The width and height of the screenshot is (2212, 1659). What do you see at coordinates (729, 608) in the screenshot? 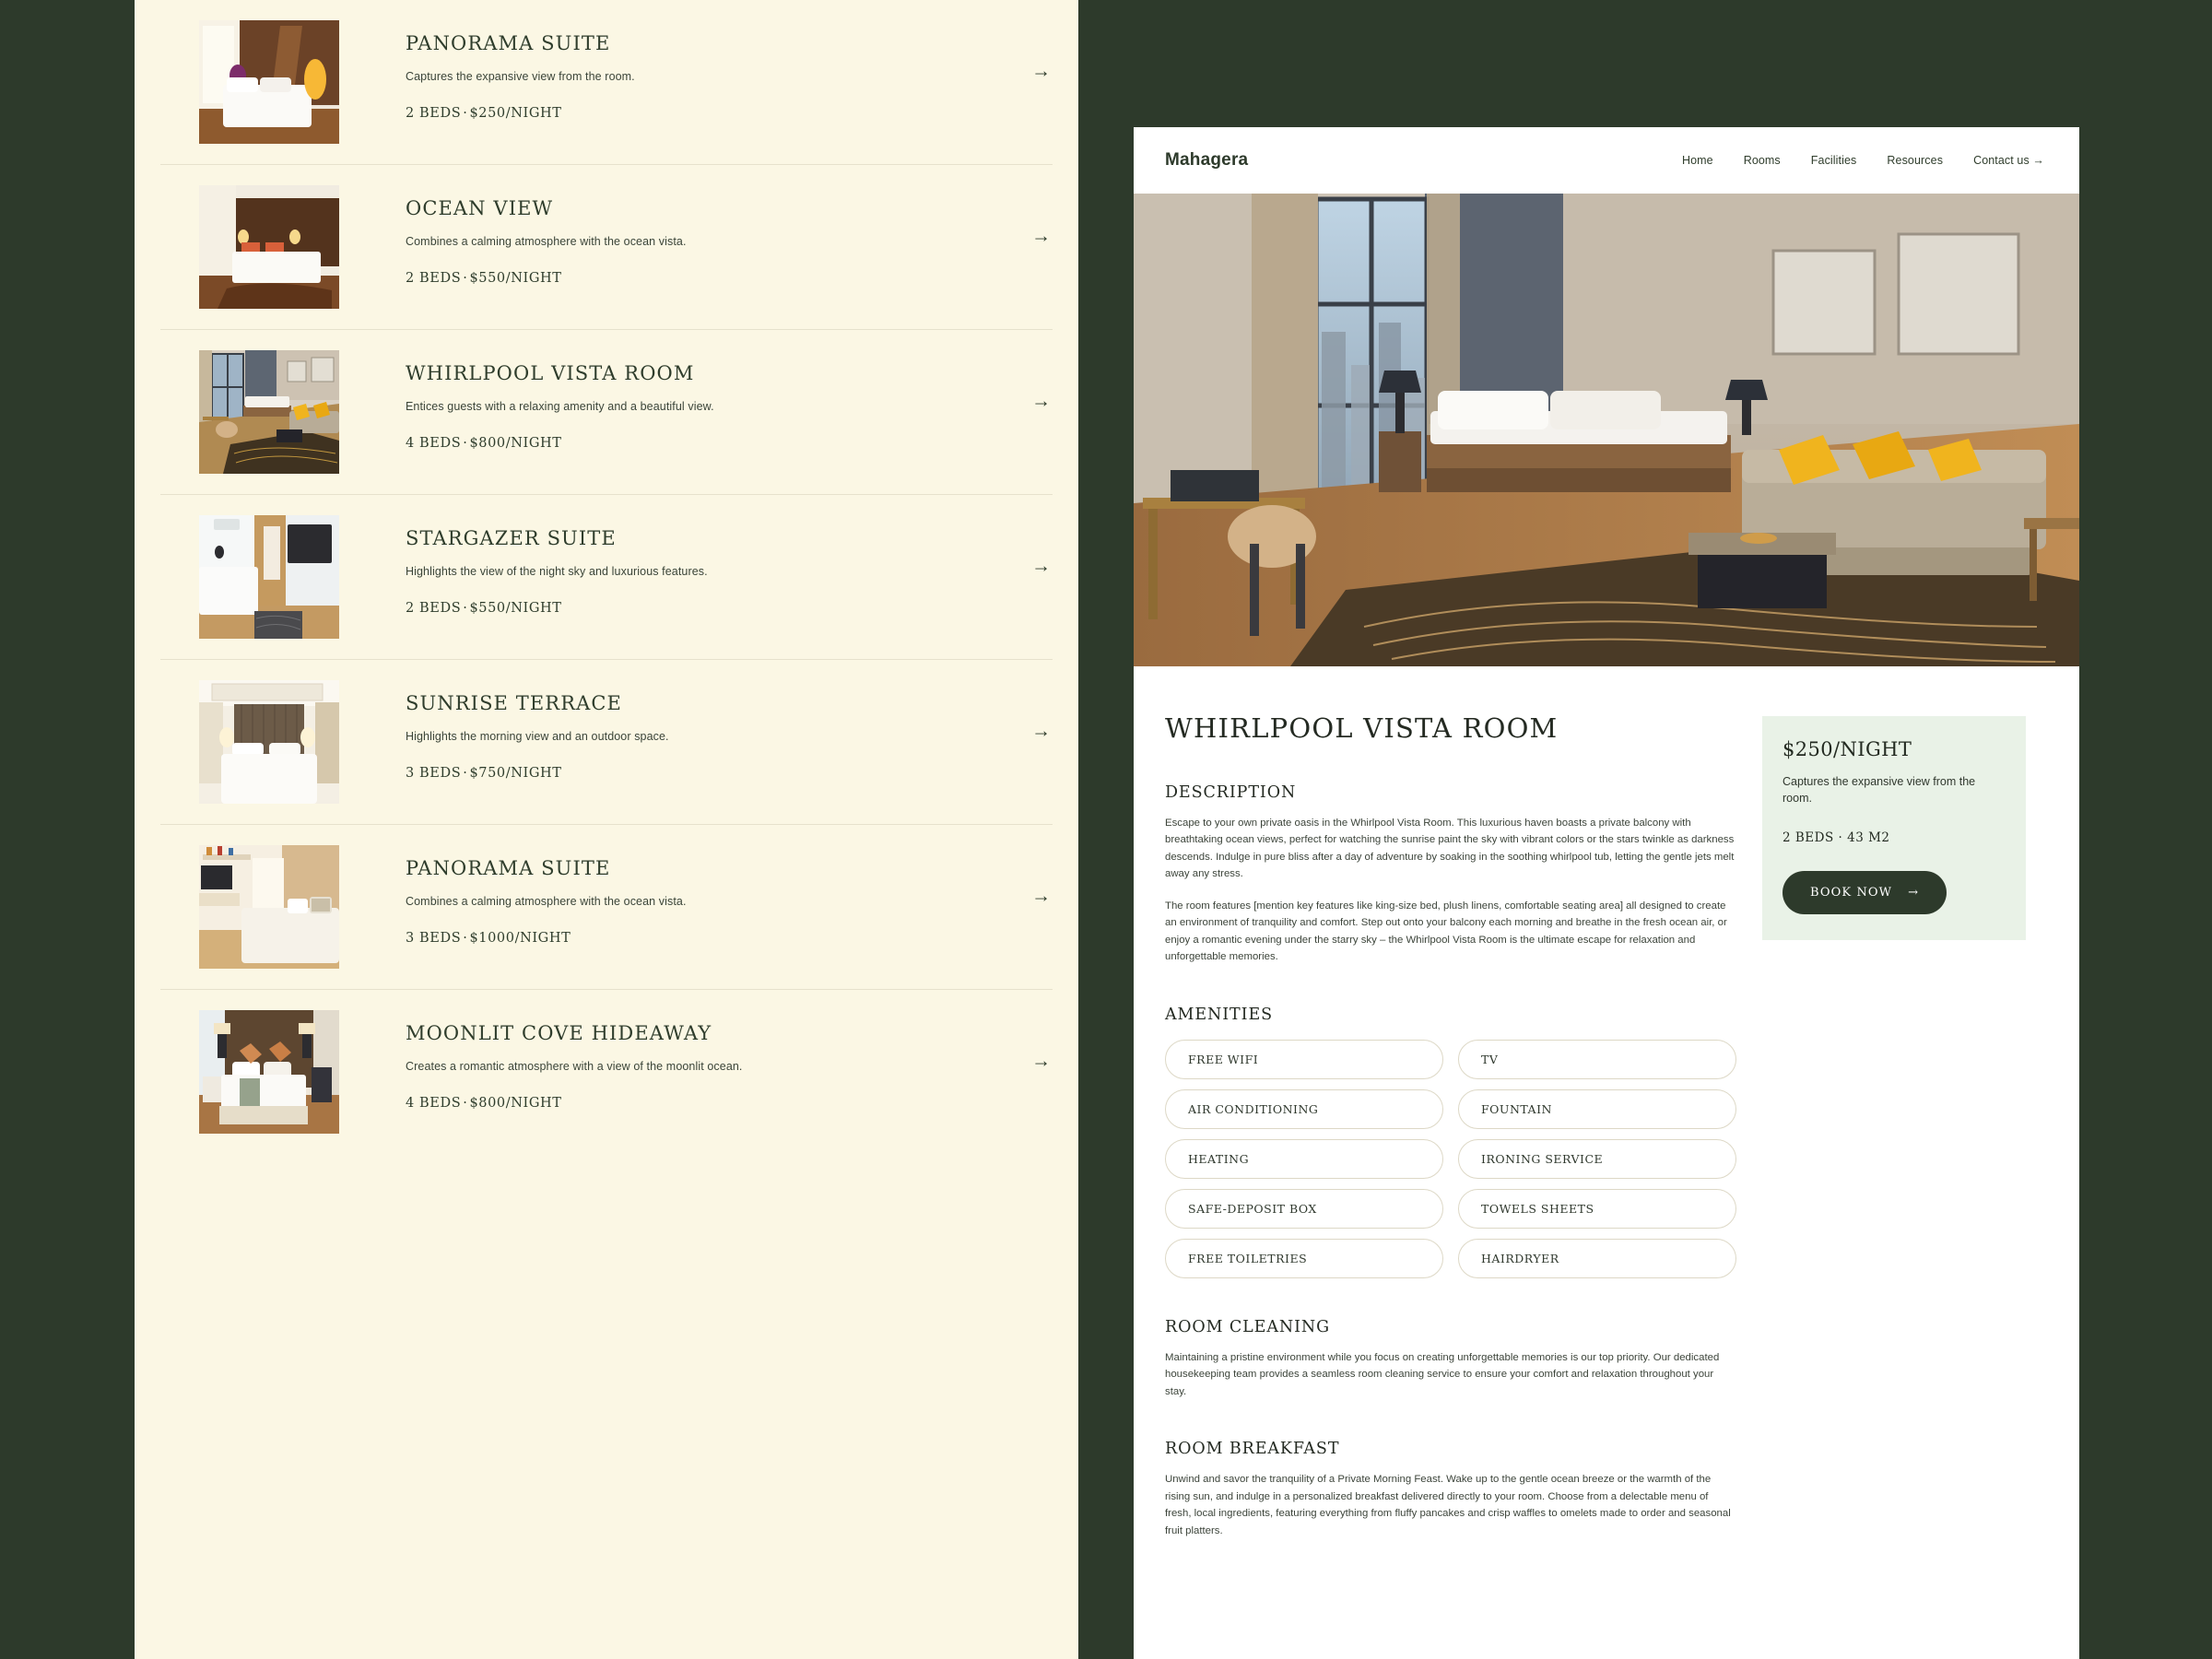
I see `room-list-item-meta: 2 BEDS · $550/NIGHT` at bounding box center [729, 608].